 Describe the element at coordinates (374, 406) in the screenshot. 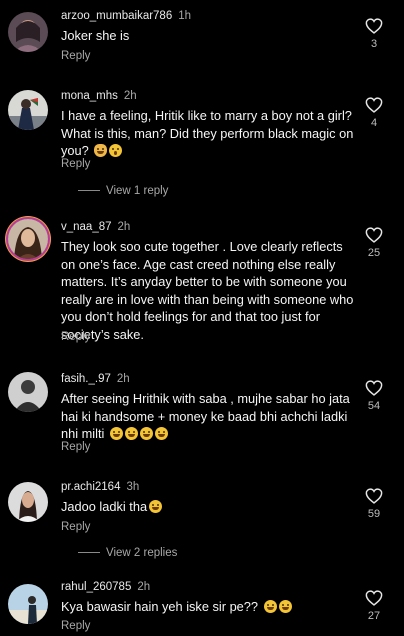

I see `like-count: 54` at that location.